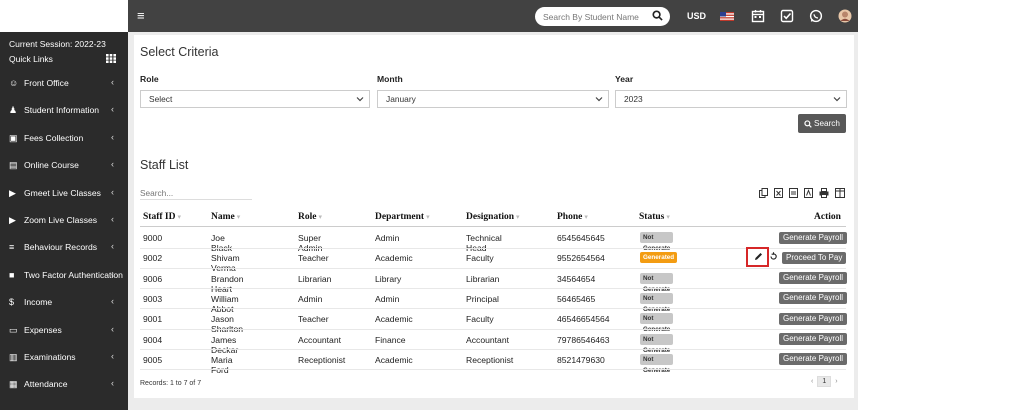 The height and width of the screenshot is (410, 1024). What do you see at coordinates (319, 339) in the screenshot?
I see `cell-role: Accountant` at bounding box center [319, 339].